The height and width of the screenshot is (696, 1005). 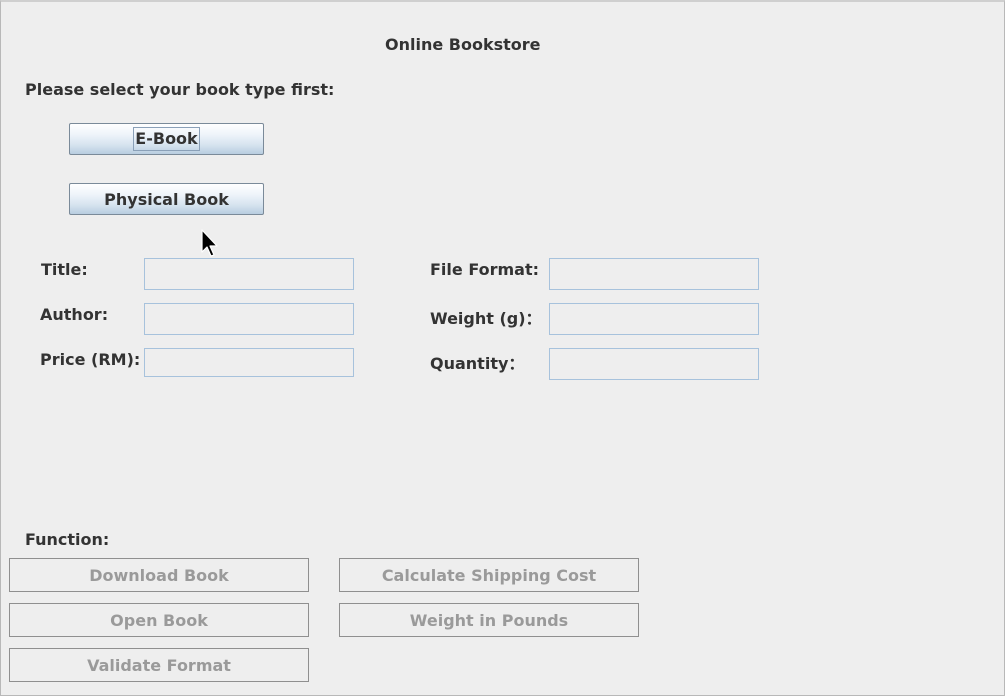 I want to click on page-title: Online Bookstore, so click(x=463, y=44).